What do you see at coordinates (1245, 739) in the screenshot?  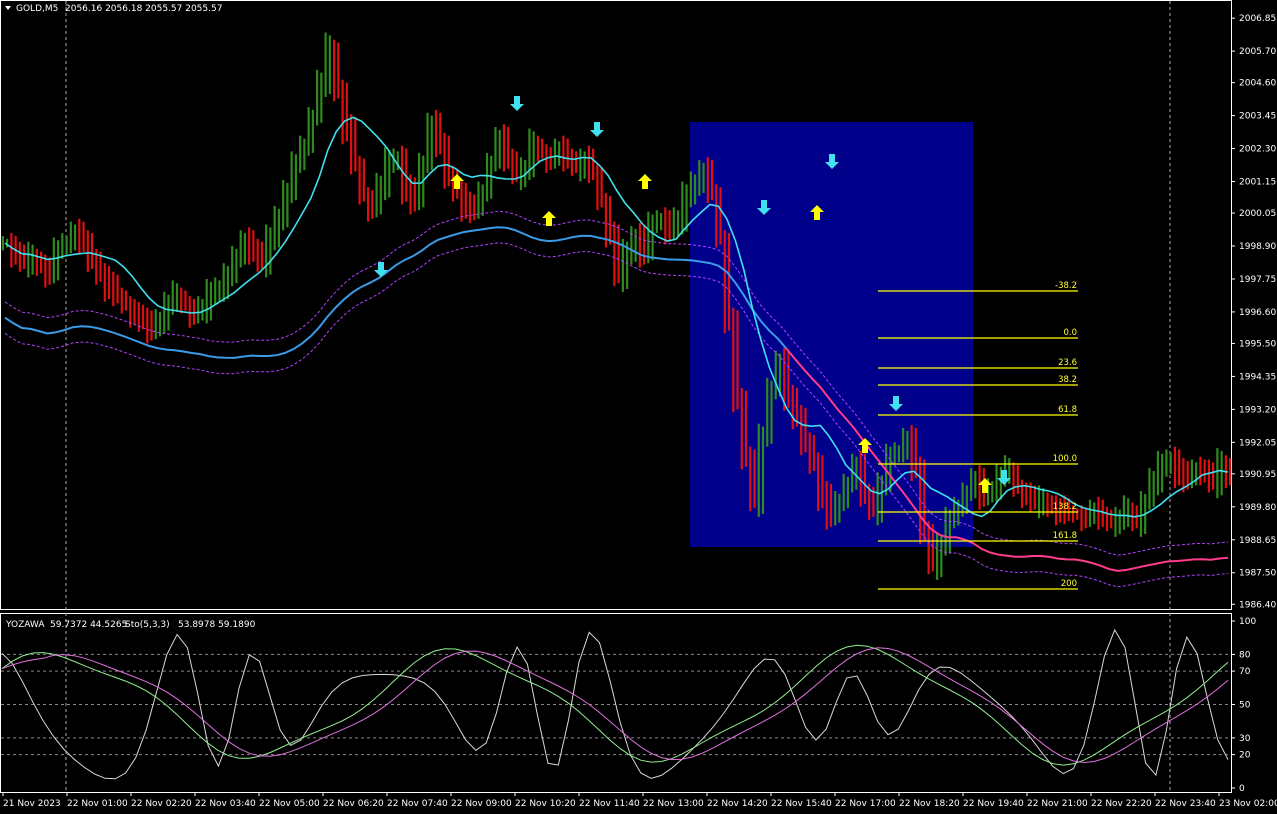 I see `indicator-tick-label: 30` at bounding box center [1245, 739].